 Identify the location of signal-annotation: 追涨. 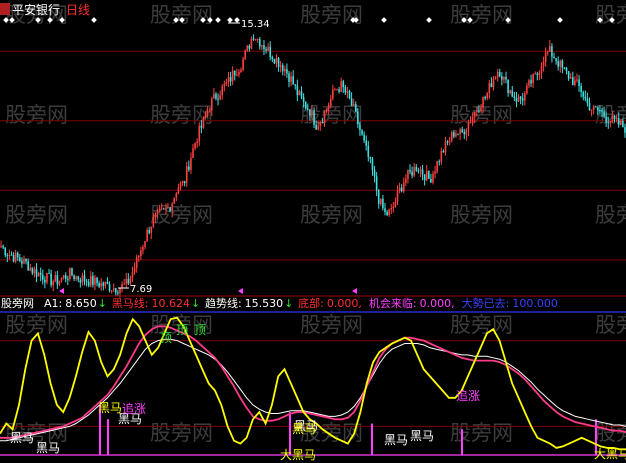
(134, 408).